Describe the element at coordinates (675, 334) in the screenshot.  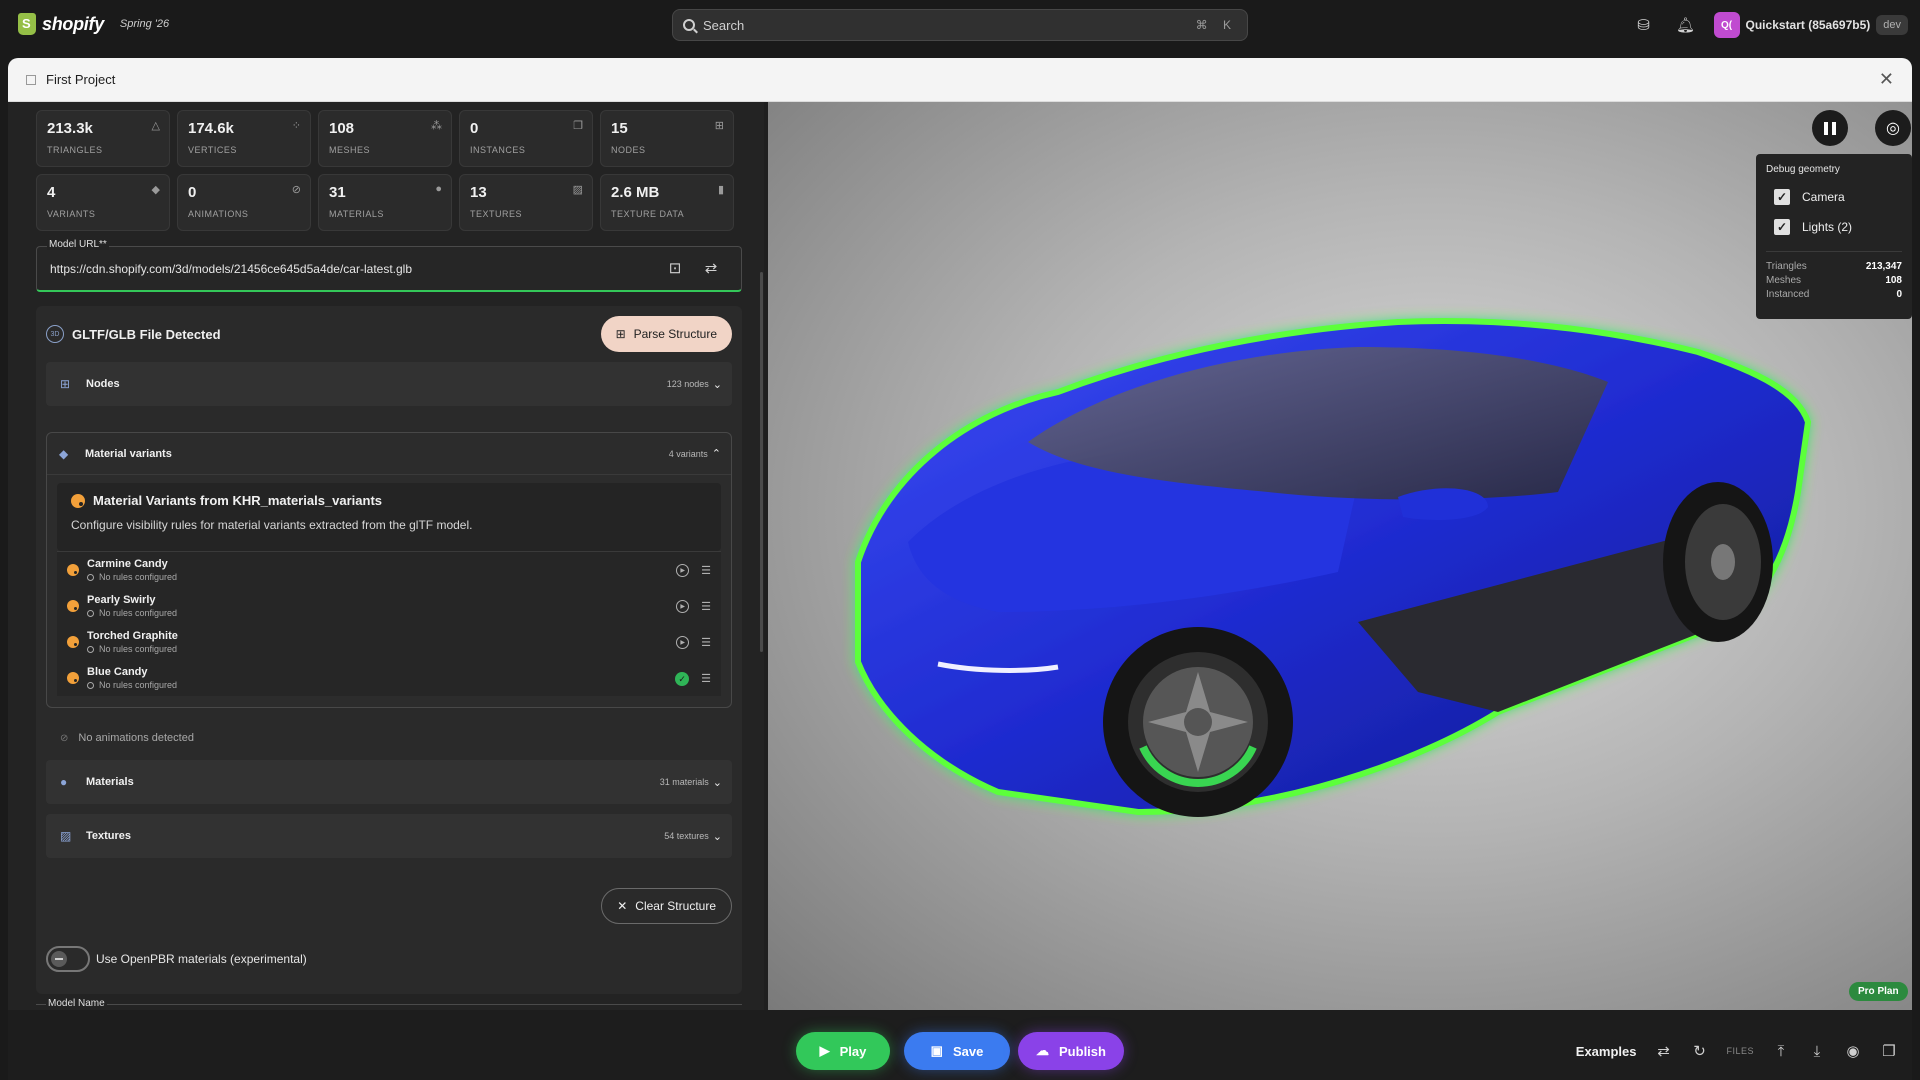
I see `parse-structure-label: Parse Structure` at that location.